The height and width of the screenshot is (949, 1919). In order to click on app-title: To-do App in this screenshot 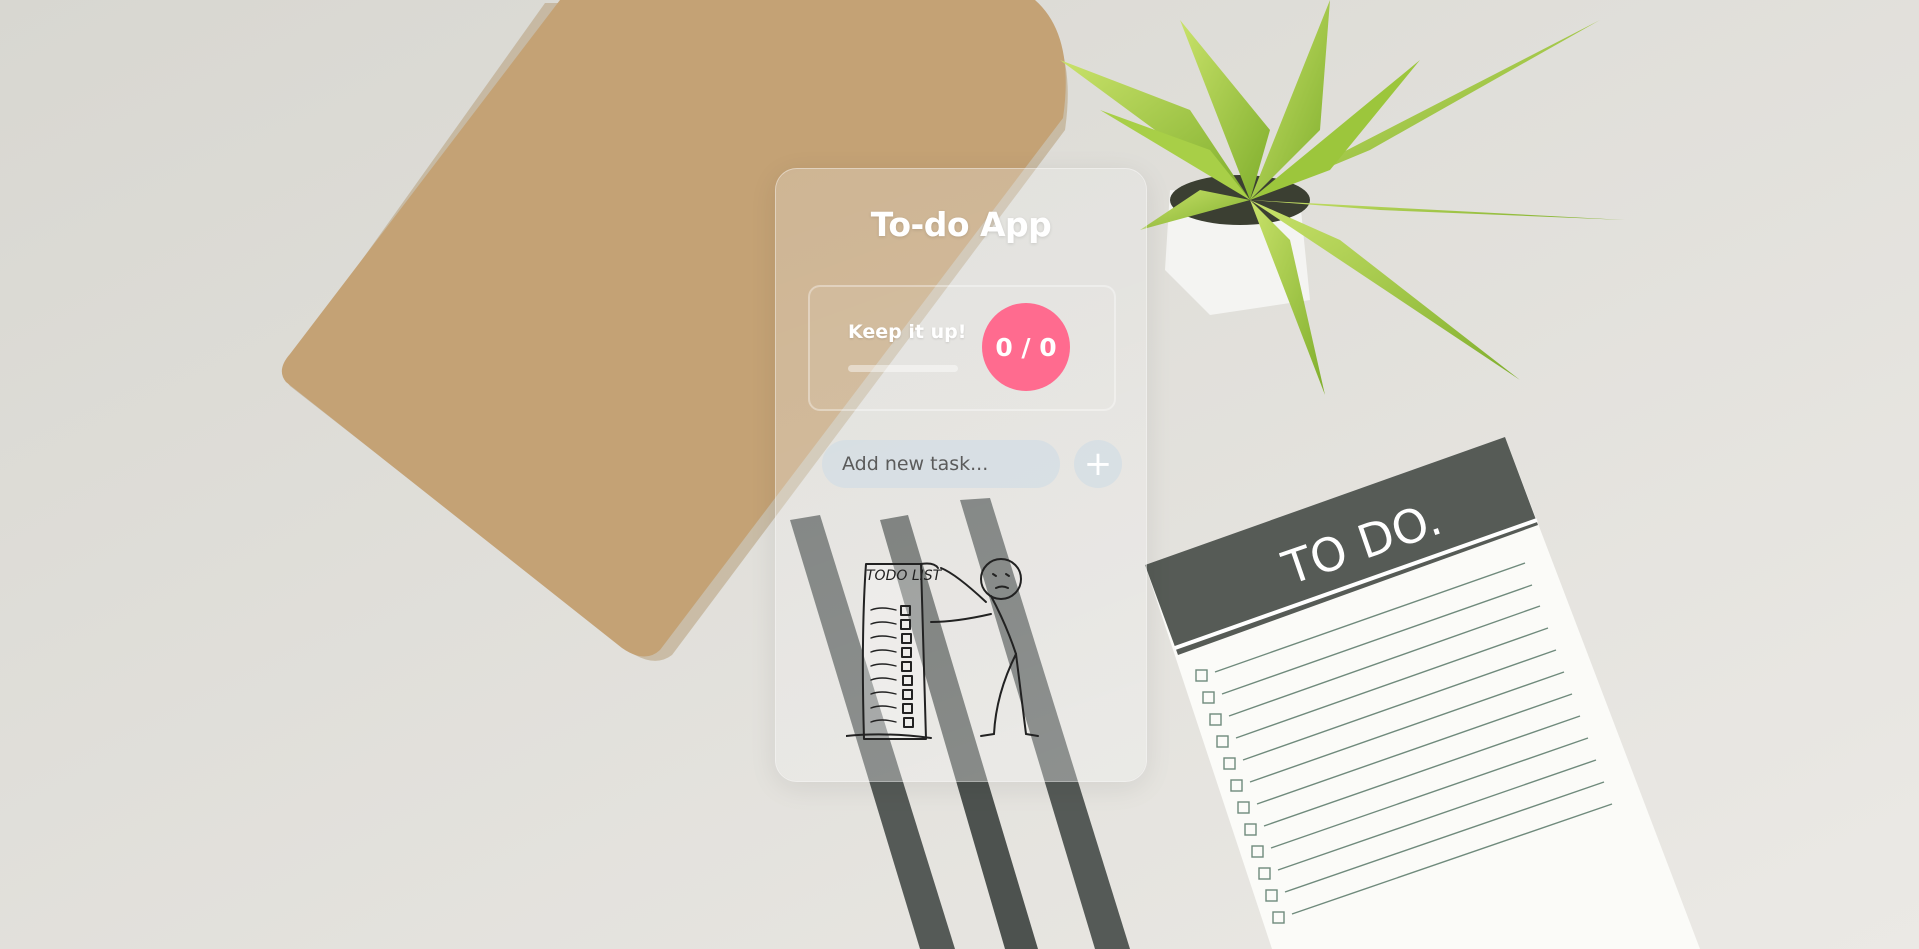, I will do `click(961, 224)`.